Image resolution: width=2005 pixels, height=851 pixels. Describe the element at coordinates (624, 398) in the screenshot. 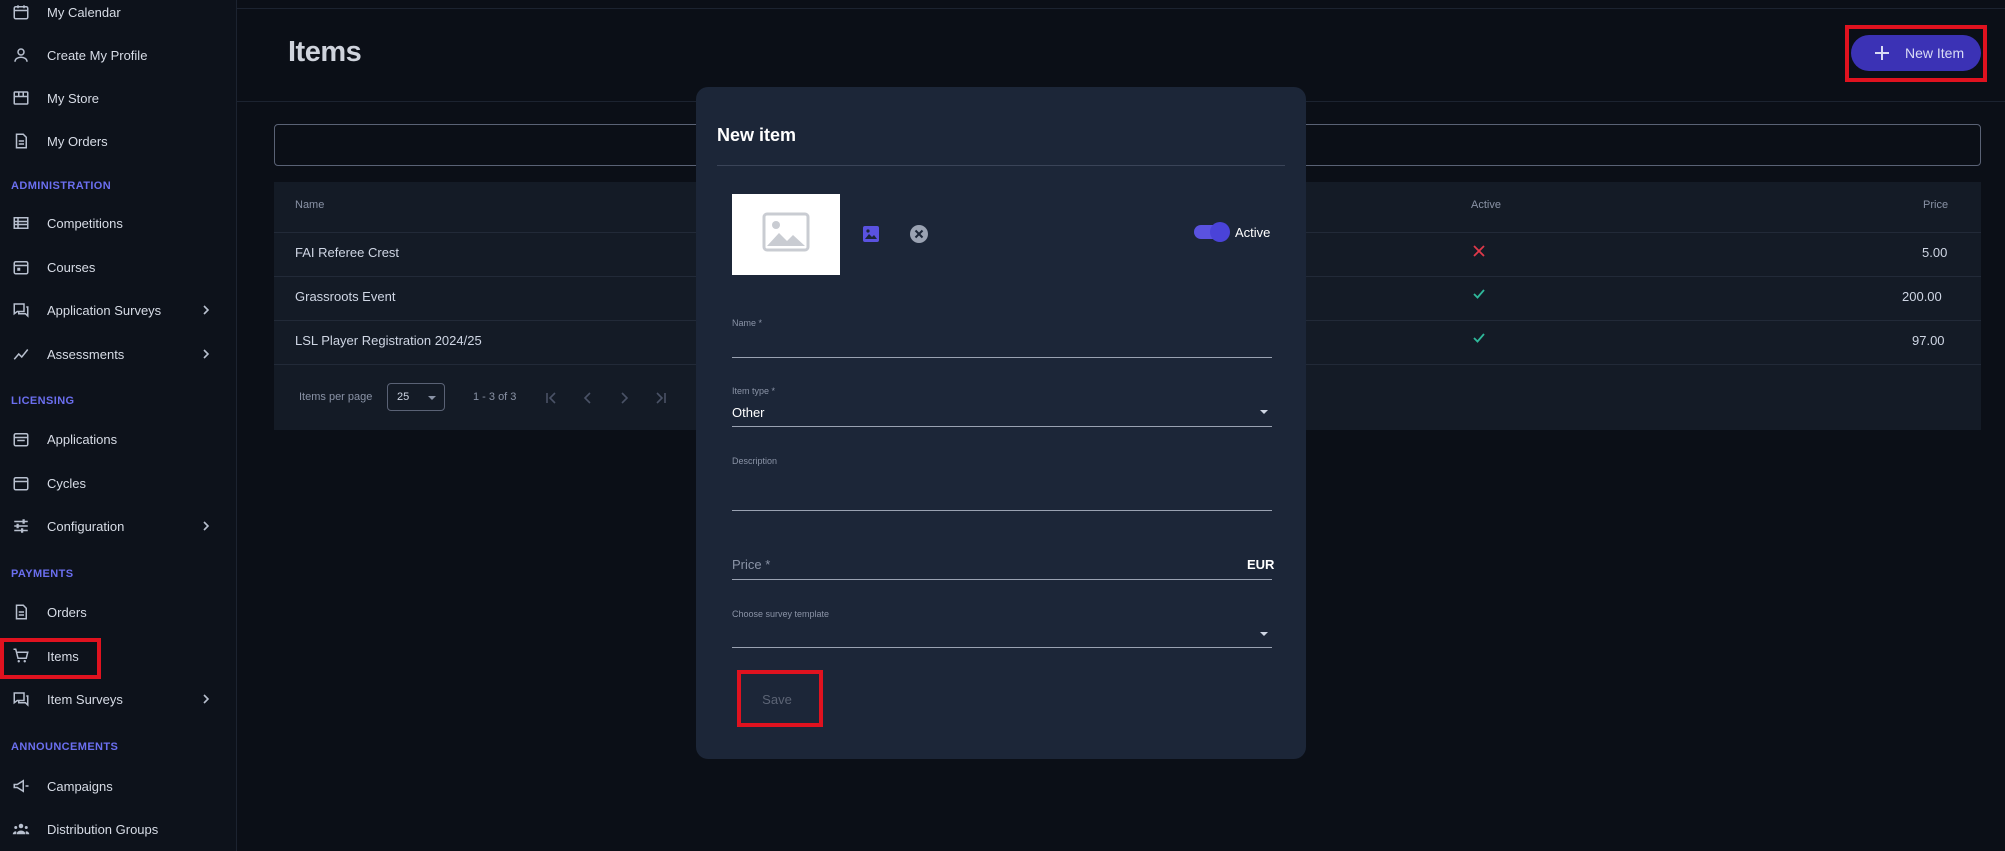

I see `next-page-icon` at that location.